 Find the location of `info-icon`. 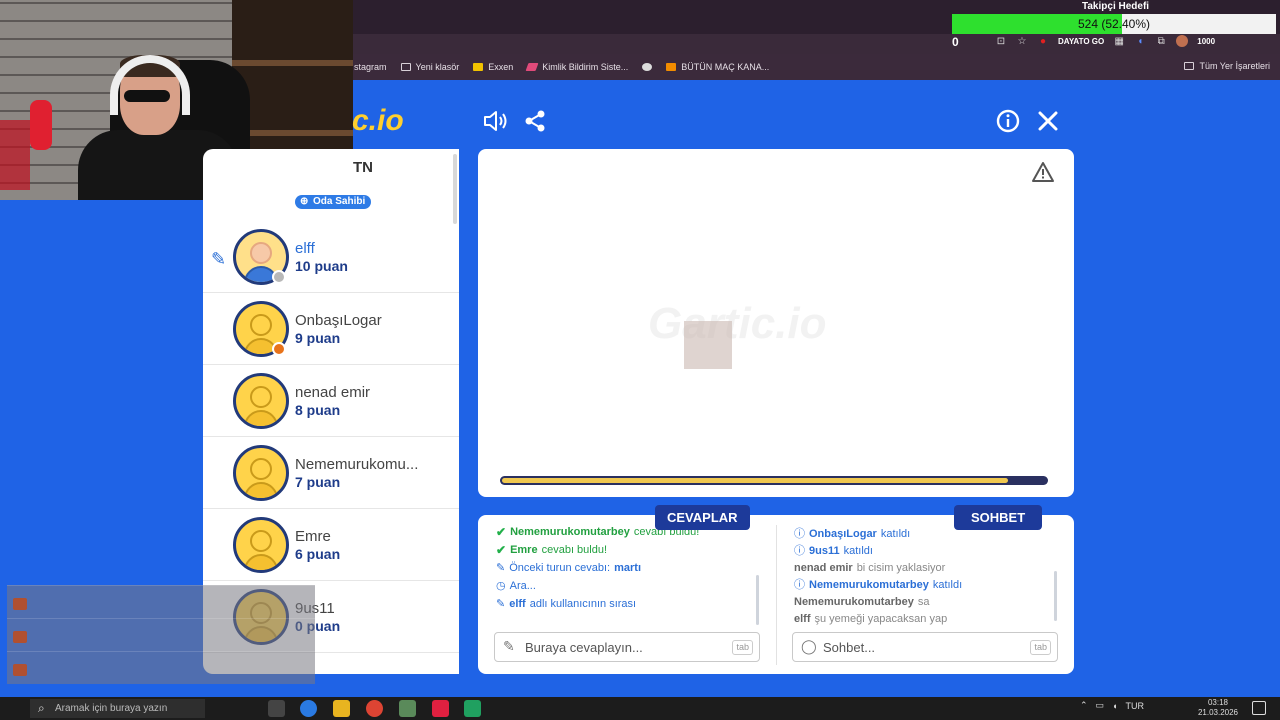

info-icon is located at coordinates (1008, 121).